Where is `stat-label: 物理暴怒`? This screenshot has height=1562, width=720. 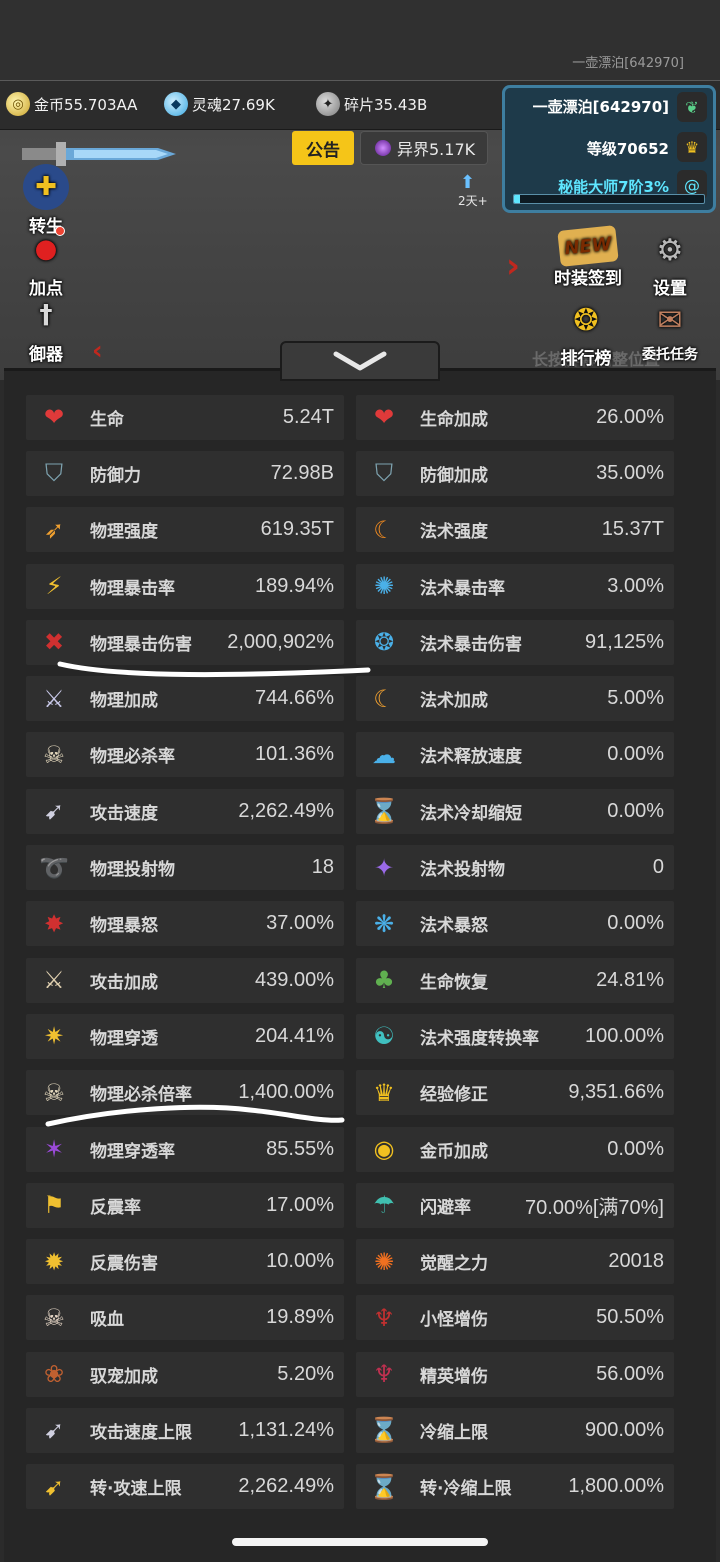
stat-label: 物理暴怒 is located at coordinates (124, 926).